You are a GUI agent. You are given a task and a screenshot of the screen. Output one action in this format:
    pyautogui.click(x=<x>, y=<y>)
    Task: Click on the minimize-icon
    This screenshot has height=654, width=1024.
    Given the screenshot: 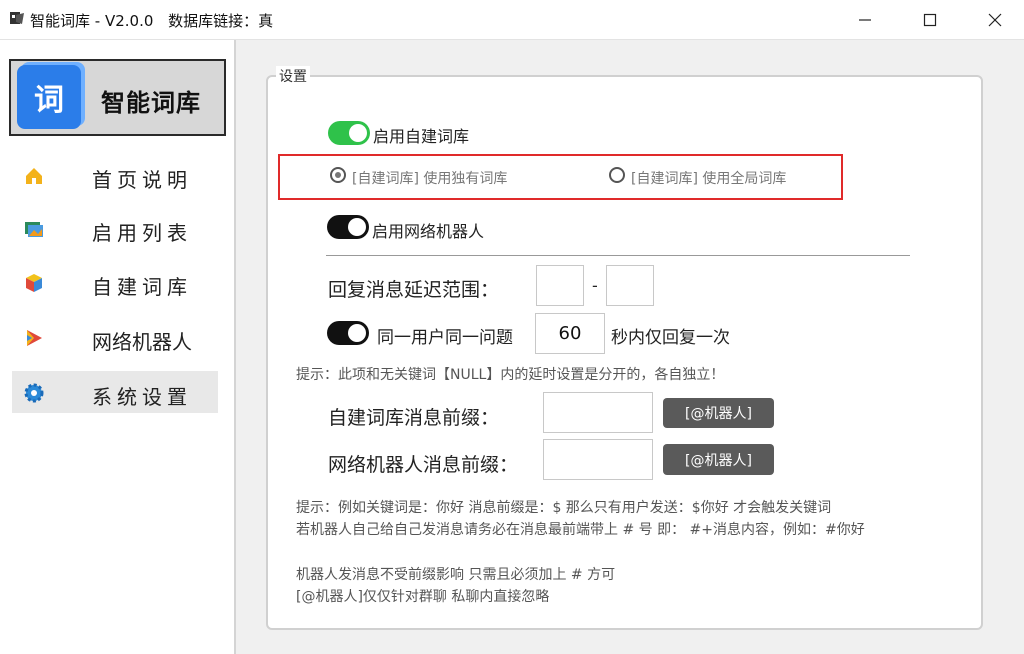 What is the action you would take?
    pyautogui.click(x=865, y=20)
    